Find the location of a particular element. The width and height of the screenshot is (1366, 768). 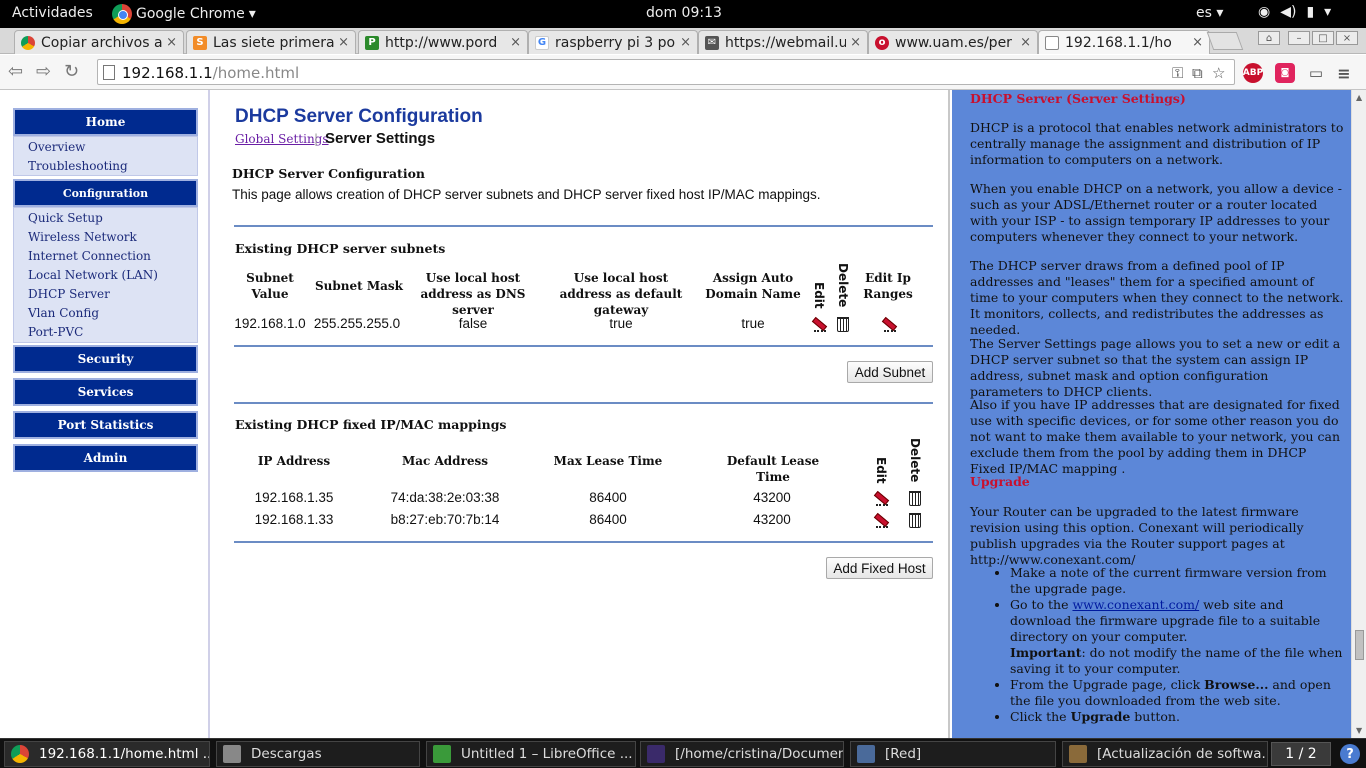

nav-overview: Overview is located at coordinates (105, 147).